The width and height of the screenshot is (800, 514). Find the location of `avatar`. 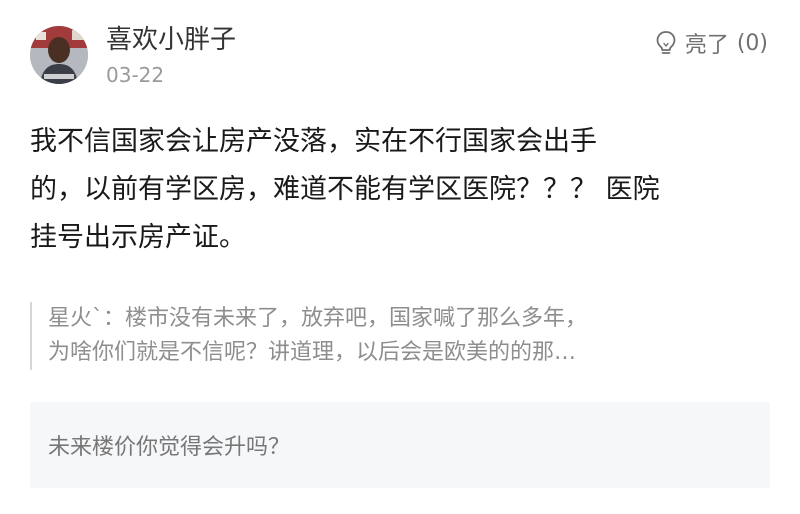

avatar is located at coordinates (59, 55).